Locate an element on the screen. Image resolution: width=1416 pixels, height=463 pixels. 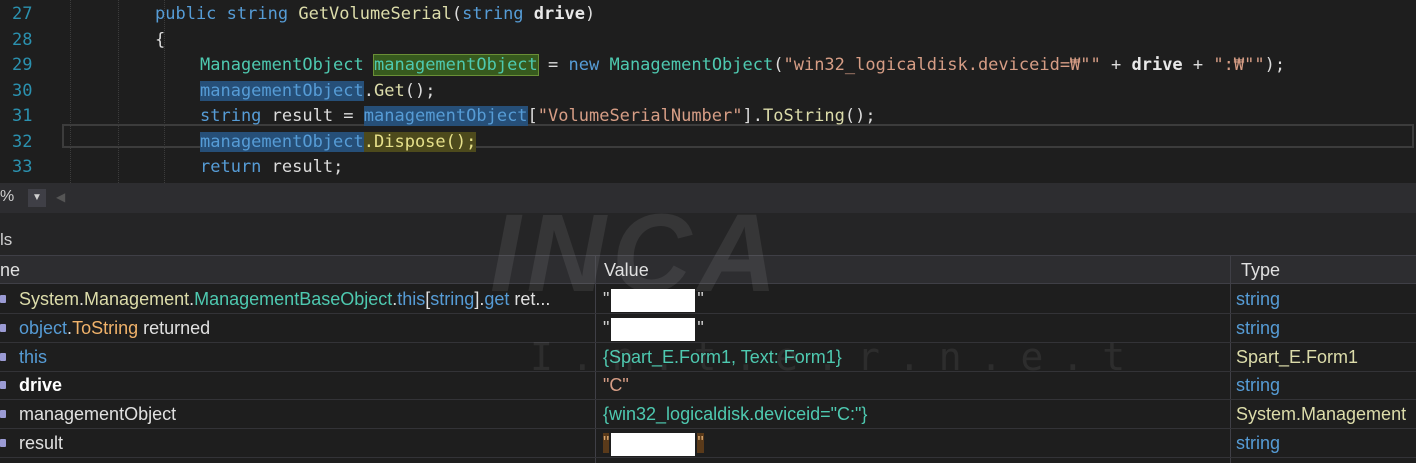
editor-zoom-bar: % ▼ ◀ is located at coordinates (708, 198).